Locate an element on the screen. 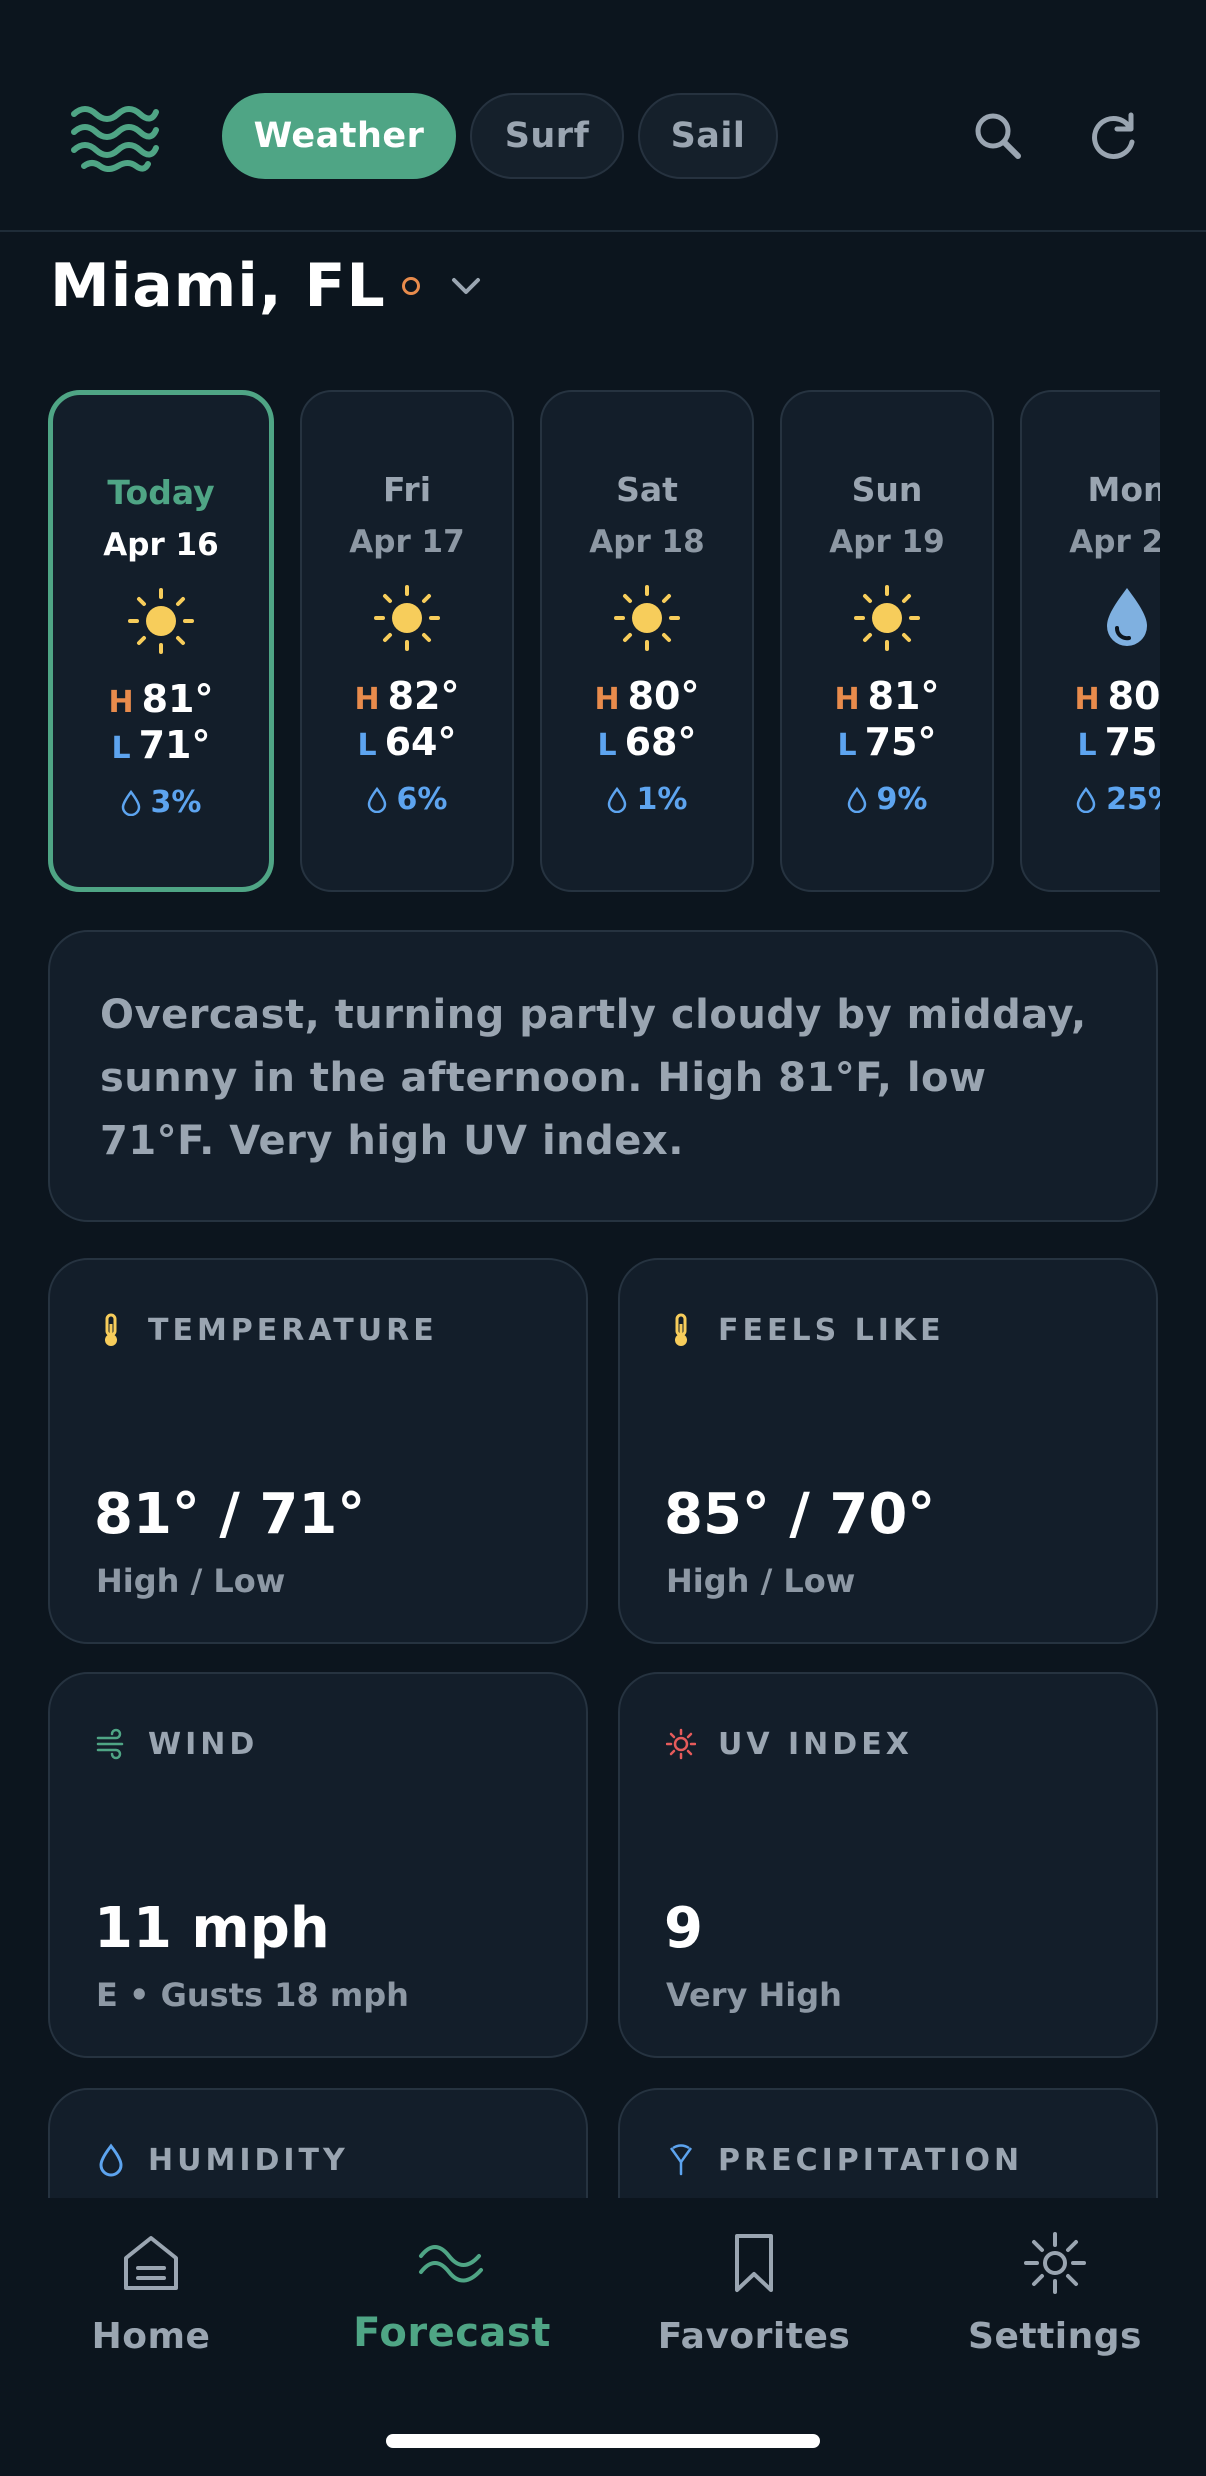 This screenshot has width=1206, height=2476. rain-drop-icon is located at coordinates (1127, 617).